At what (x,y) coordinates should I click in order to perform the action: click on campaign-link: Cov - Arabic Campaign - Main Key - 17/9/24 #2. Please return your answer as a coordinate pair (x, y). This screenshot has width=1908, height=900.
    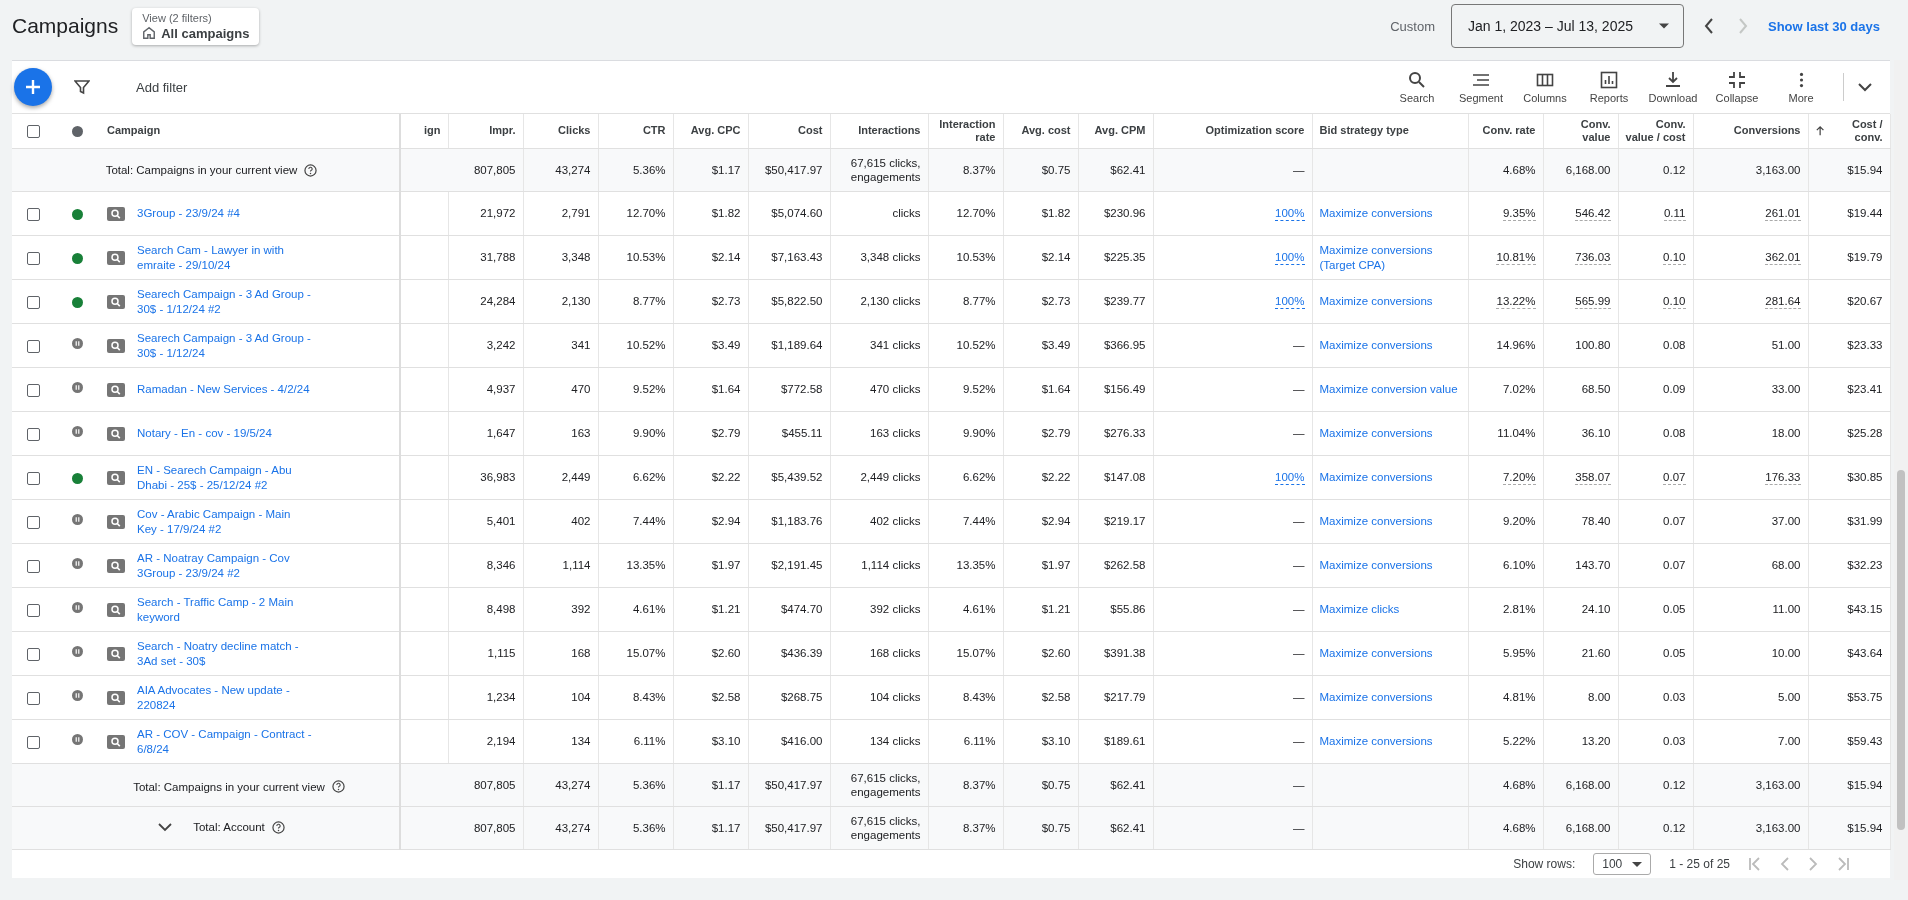
    Looking at the image, I should click on (224, 521).